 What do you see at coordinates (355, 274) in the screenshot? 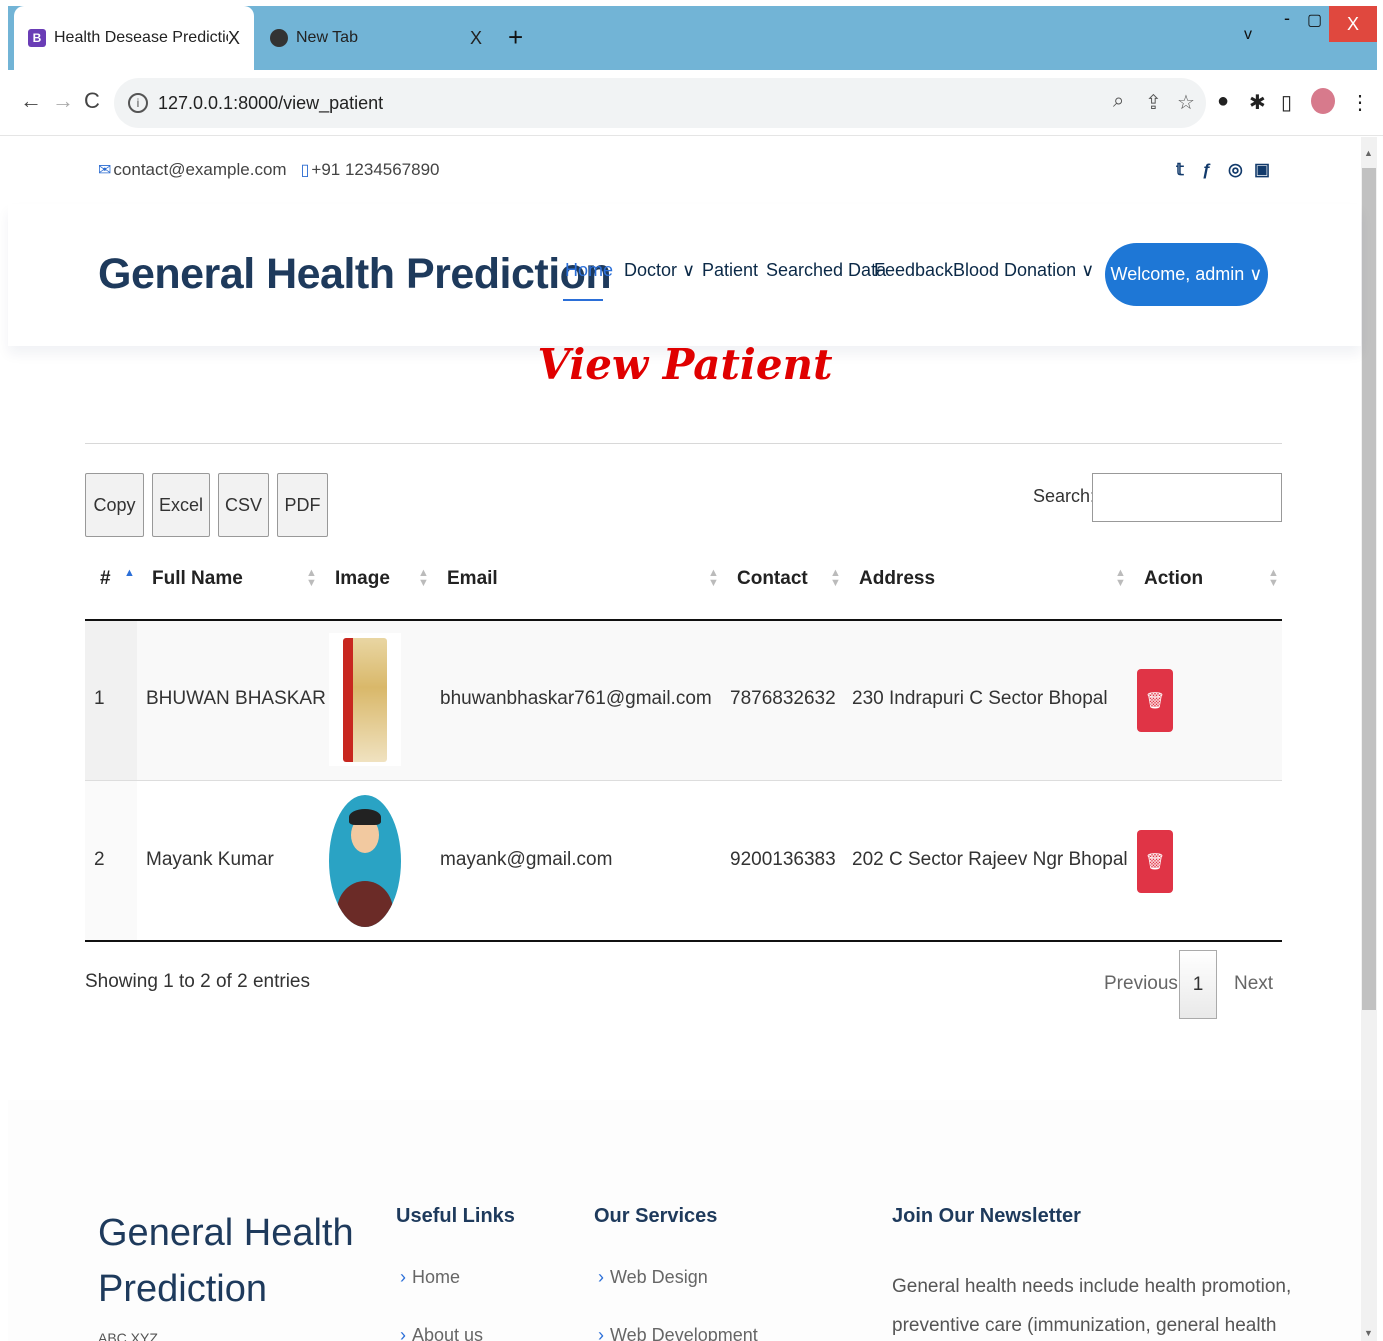
I see `site-logo: General Health Prediction` at bounding box center [355, 274].